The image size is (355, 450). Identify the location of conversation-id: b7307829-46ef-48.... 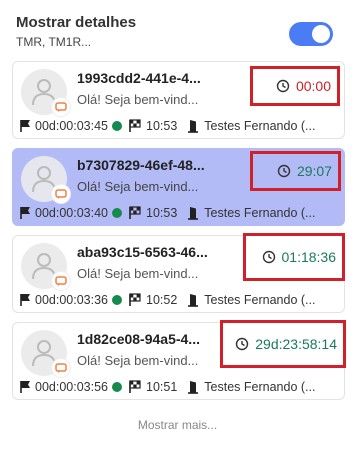
(141, 165).